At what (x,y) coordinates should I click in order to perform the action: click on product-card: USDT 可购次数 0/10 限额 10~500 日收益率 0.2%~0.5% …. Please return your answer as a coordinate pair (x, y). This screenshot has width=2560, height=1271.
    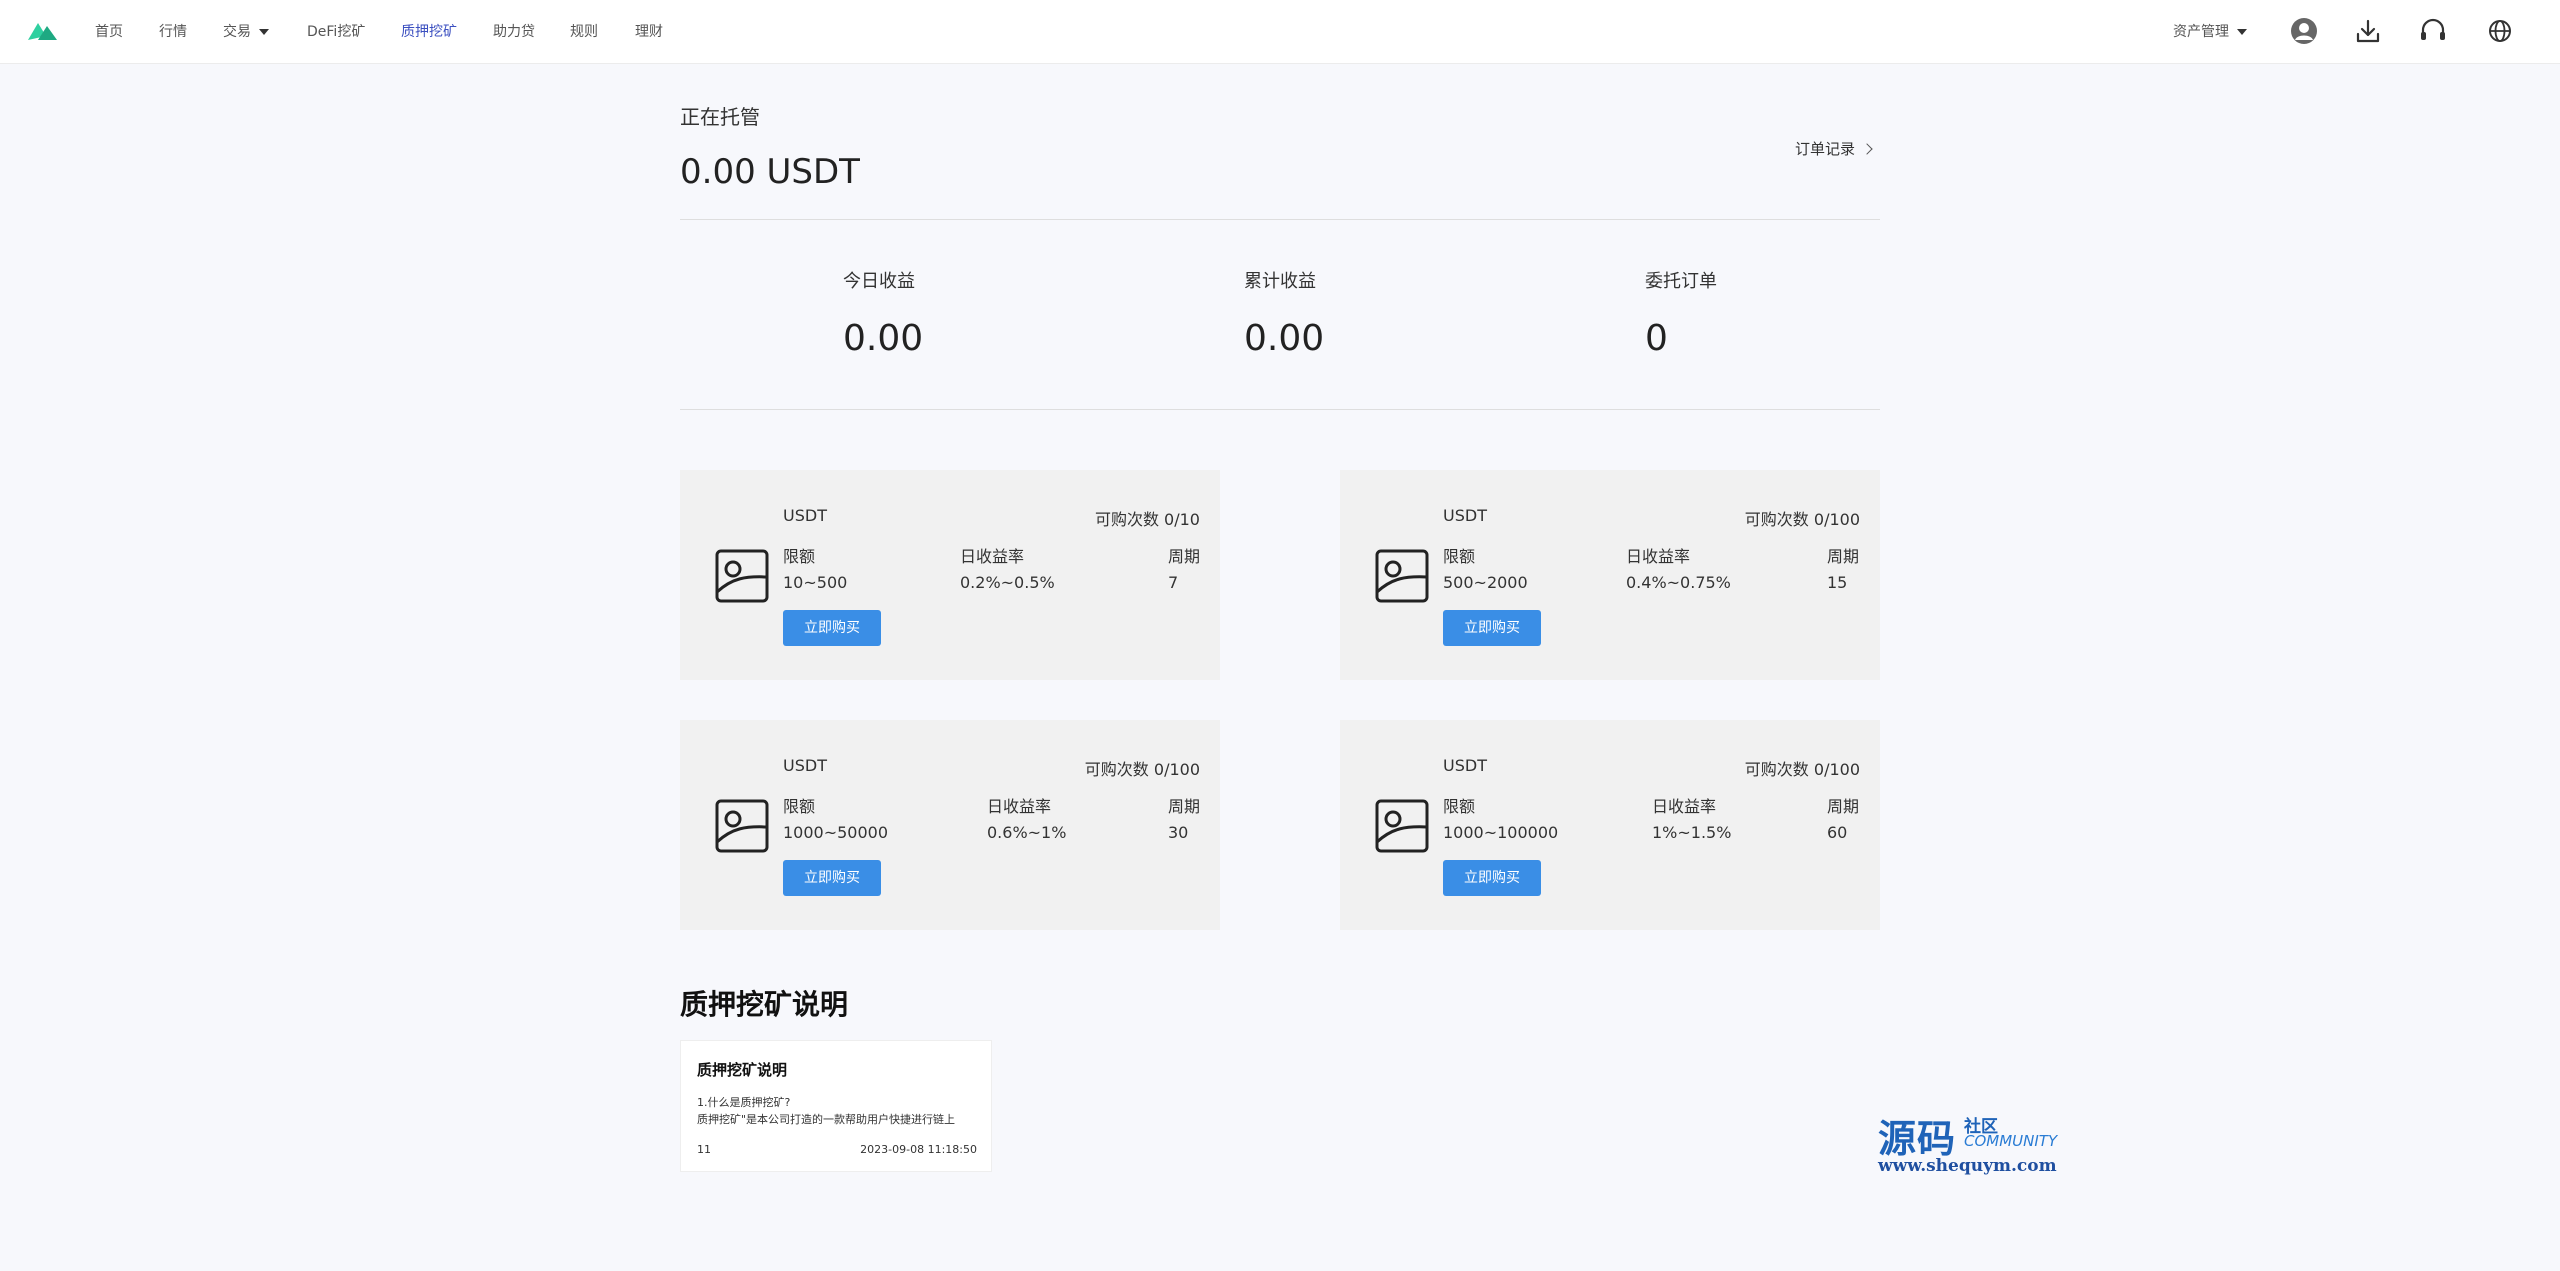
    Looking at the image, I should click on (950, 575).